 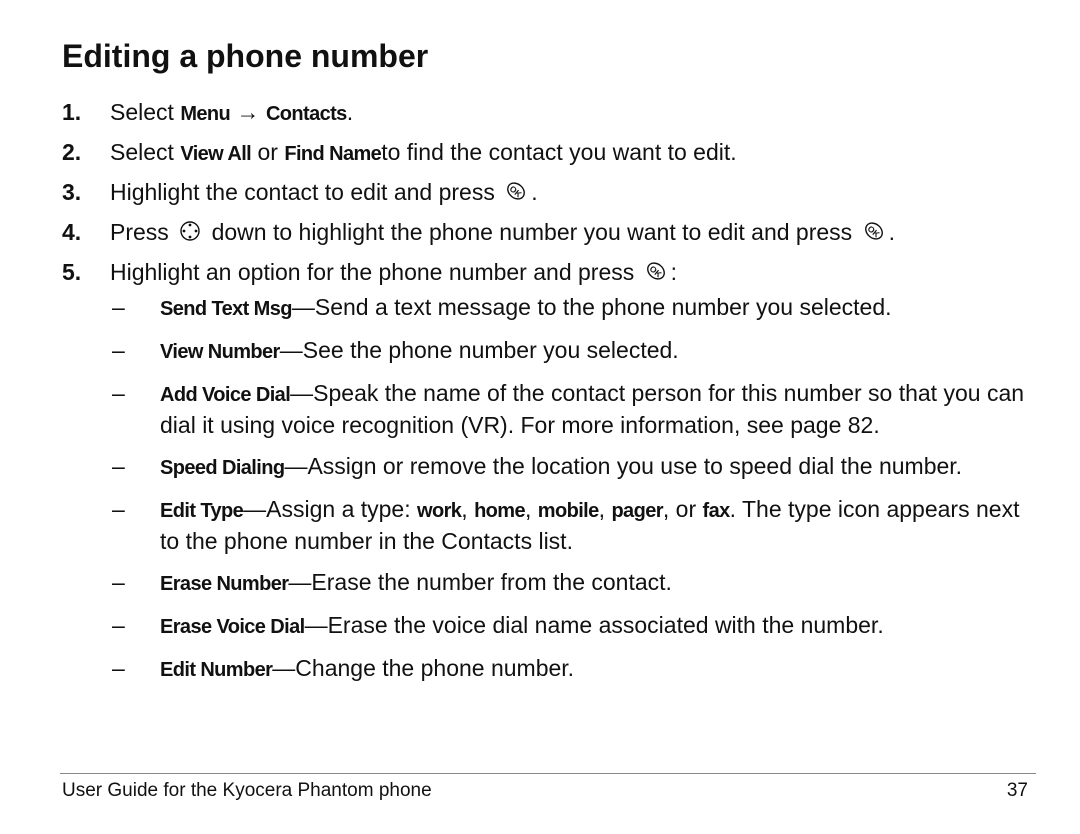 What do you see at coordinates (548, 773) in the screenshot?
I see `footer-divider` at bounding box center [548, 773].